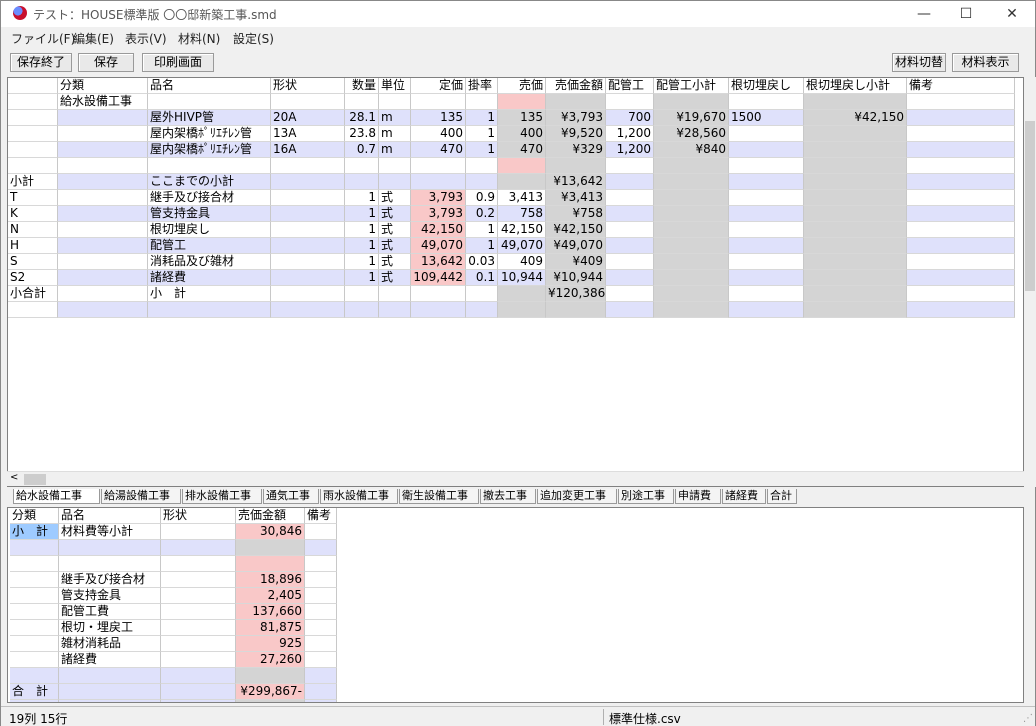 The height and width of the screenshot is (726, 1036). I want to click on grid-cell: 0.03, so click(482, 262).